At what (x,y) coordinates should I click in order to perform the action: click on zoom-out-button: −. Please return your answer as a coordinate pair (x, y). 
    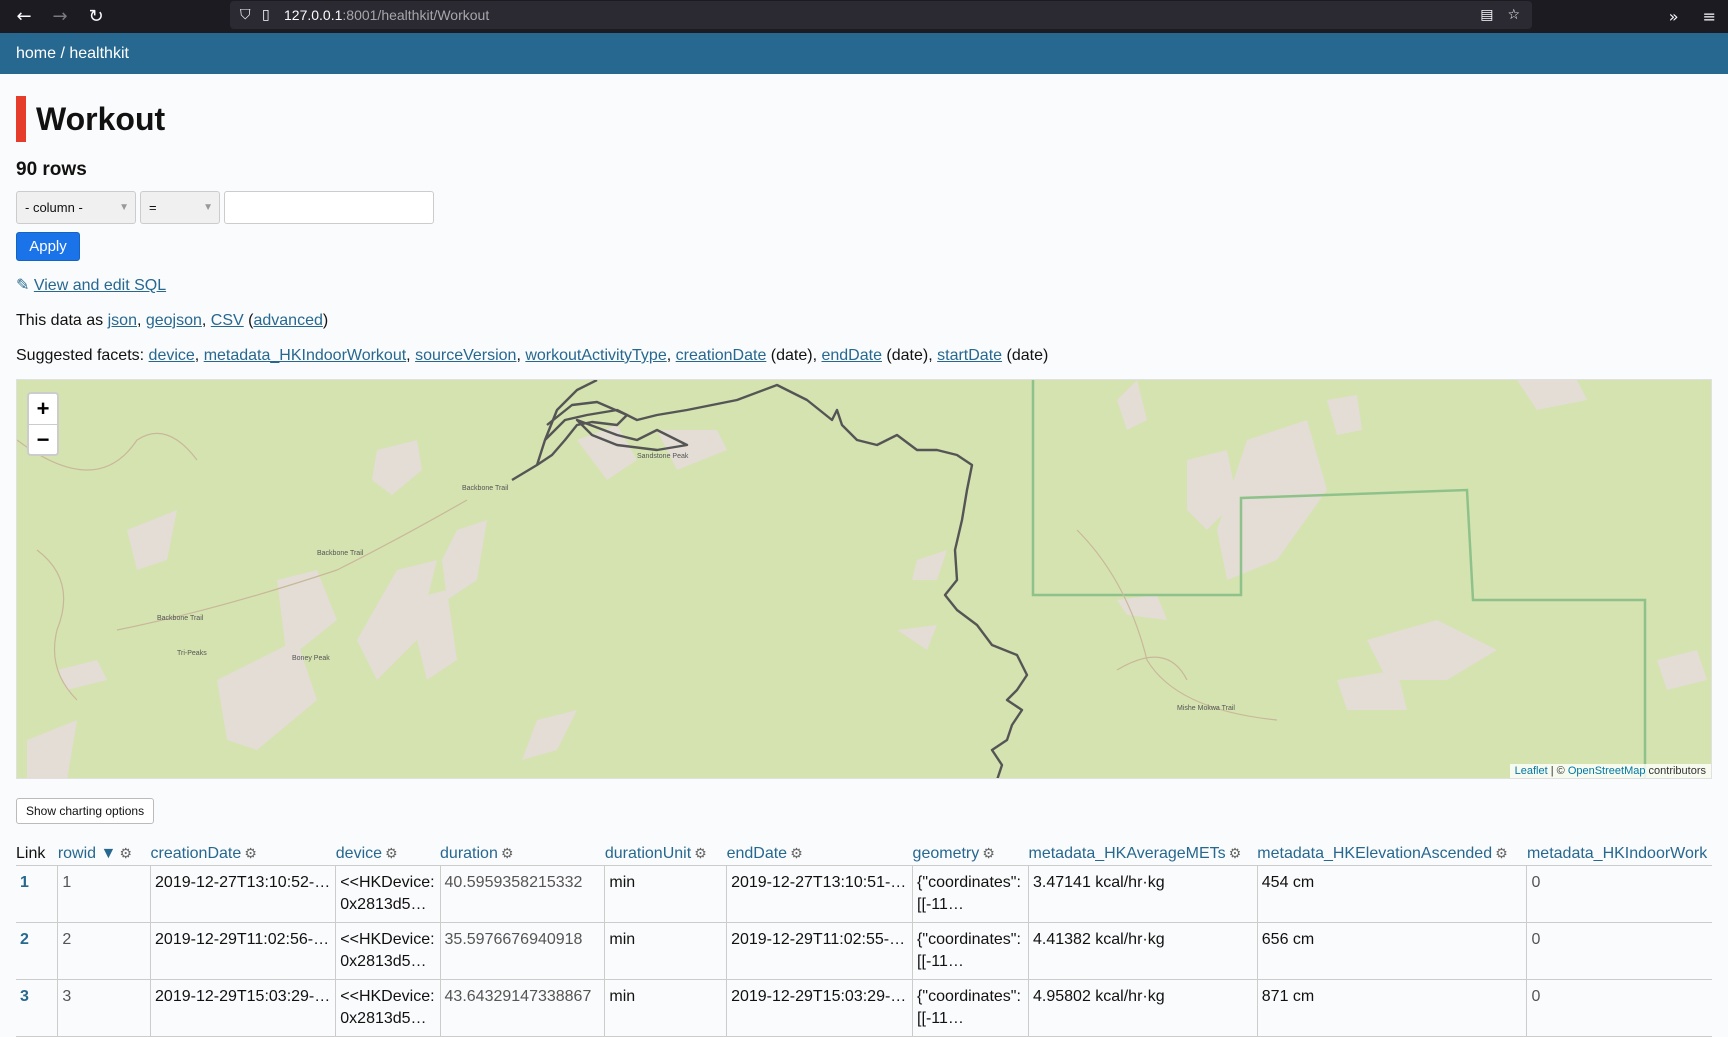
    Looking at the image, I should click on (43, 439).